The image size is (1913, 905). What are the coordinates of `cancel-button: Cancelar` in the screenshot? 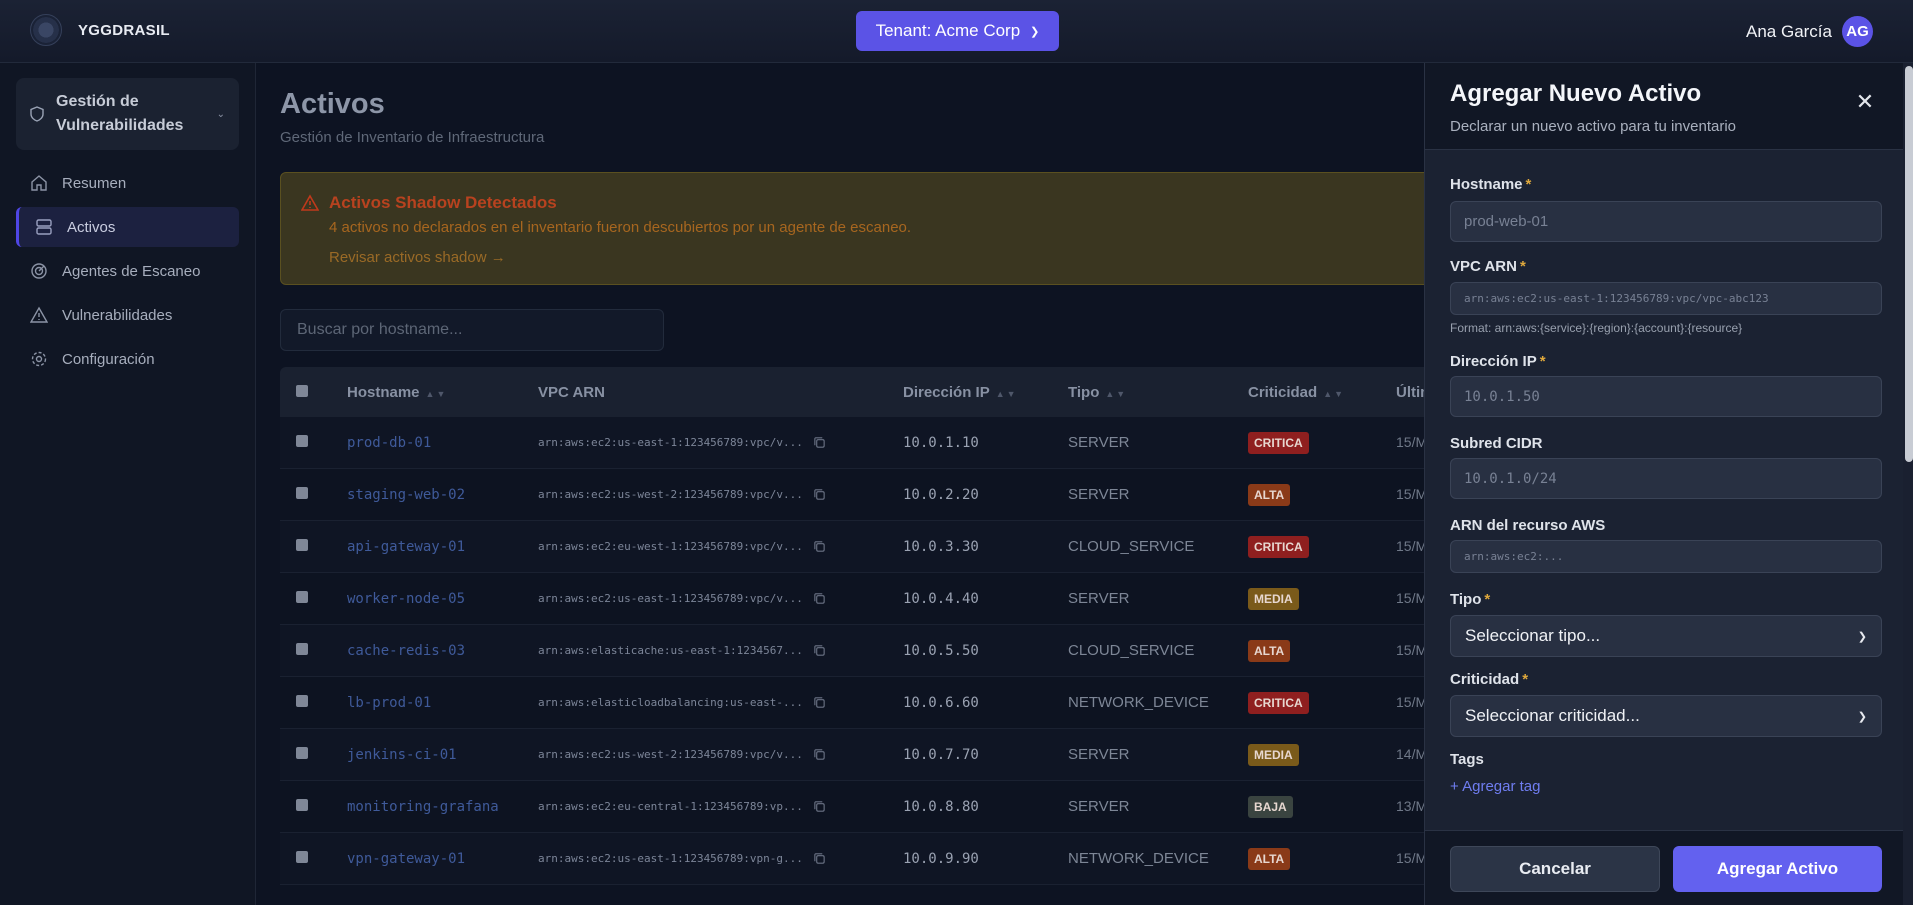 It's located at (1555, 869).